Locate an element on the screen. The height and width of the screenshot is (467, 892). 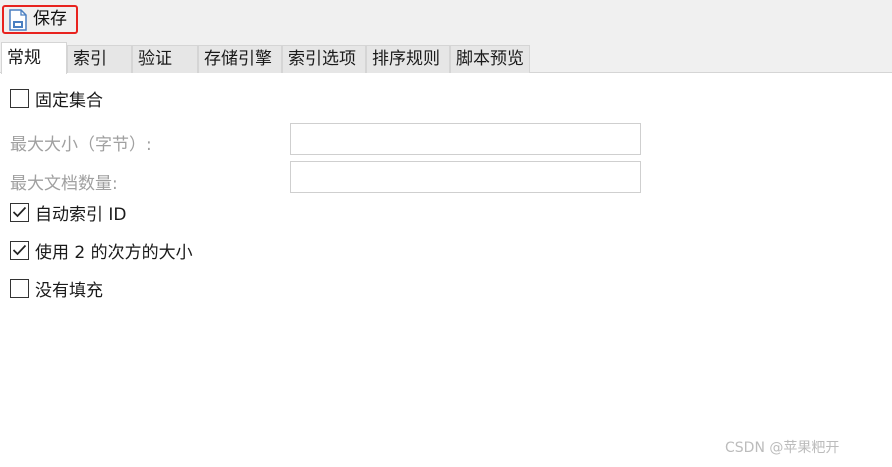
tab-bar: 常规 索引 验证 存储引擎 索引选项 排序规则 脚本预览 is located at coordinates (446, 58).